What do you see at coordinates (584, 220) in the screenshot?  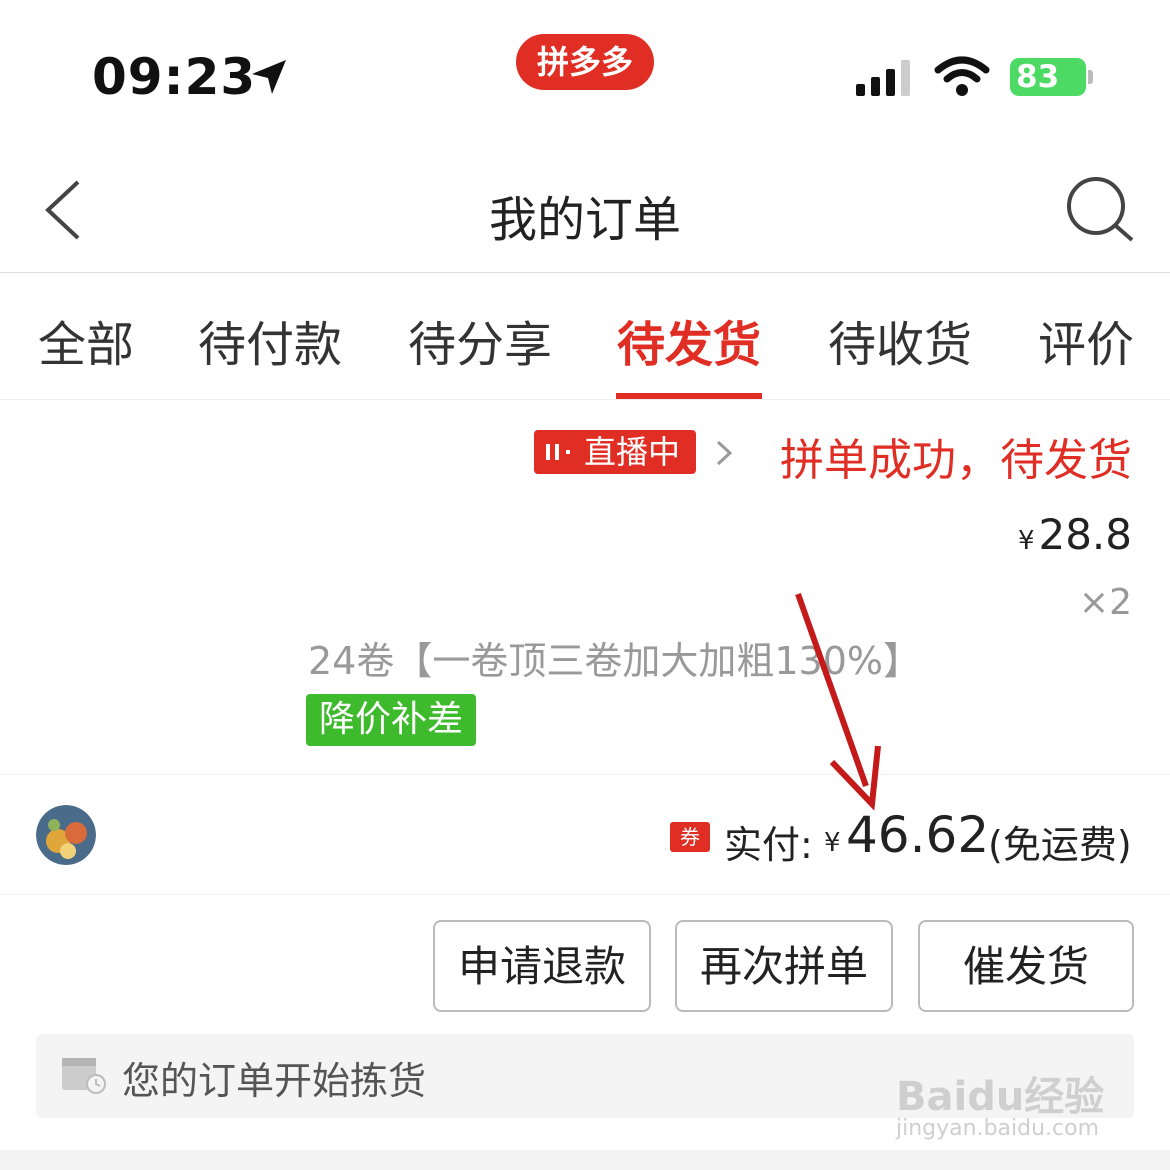 I see `page-title: 我的订单` at bounding box center [584, 220].